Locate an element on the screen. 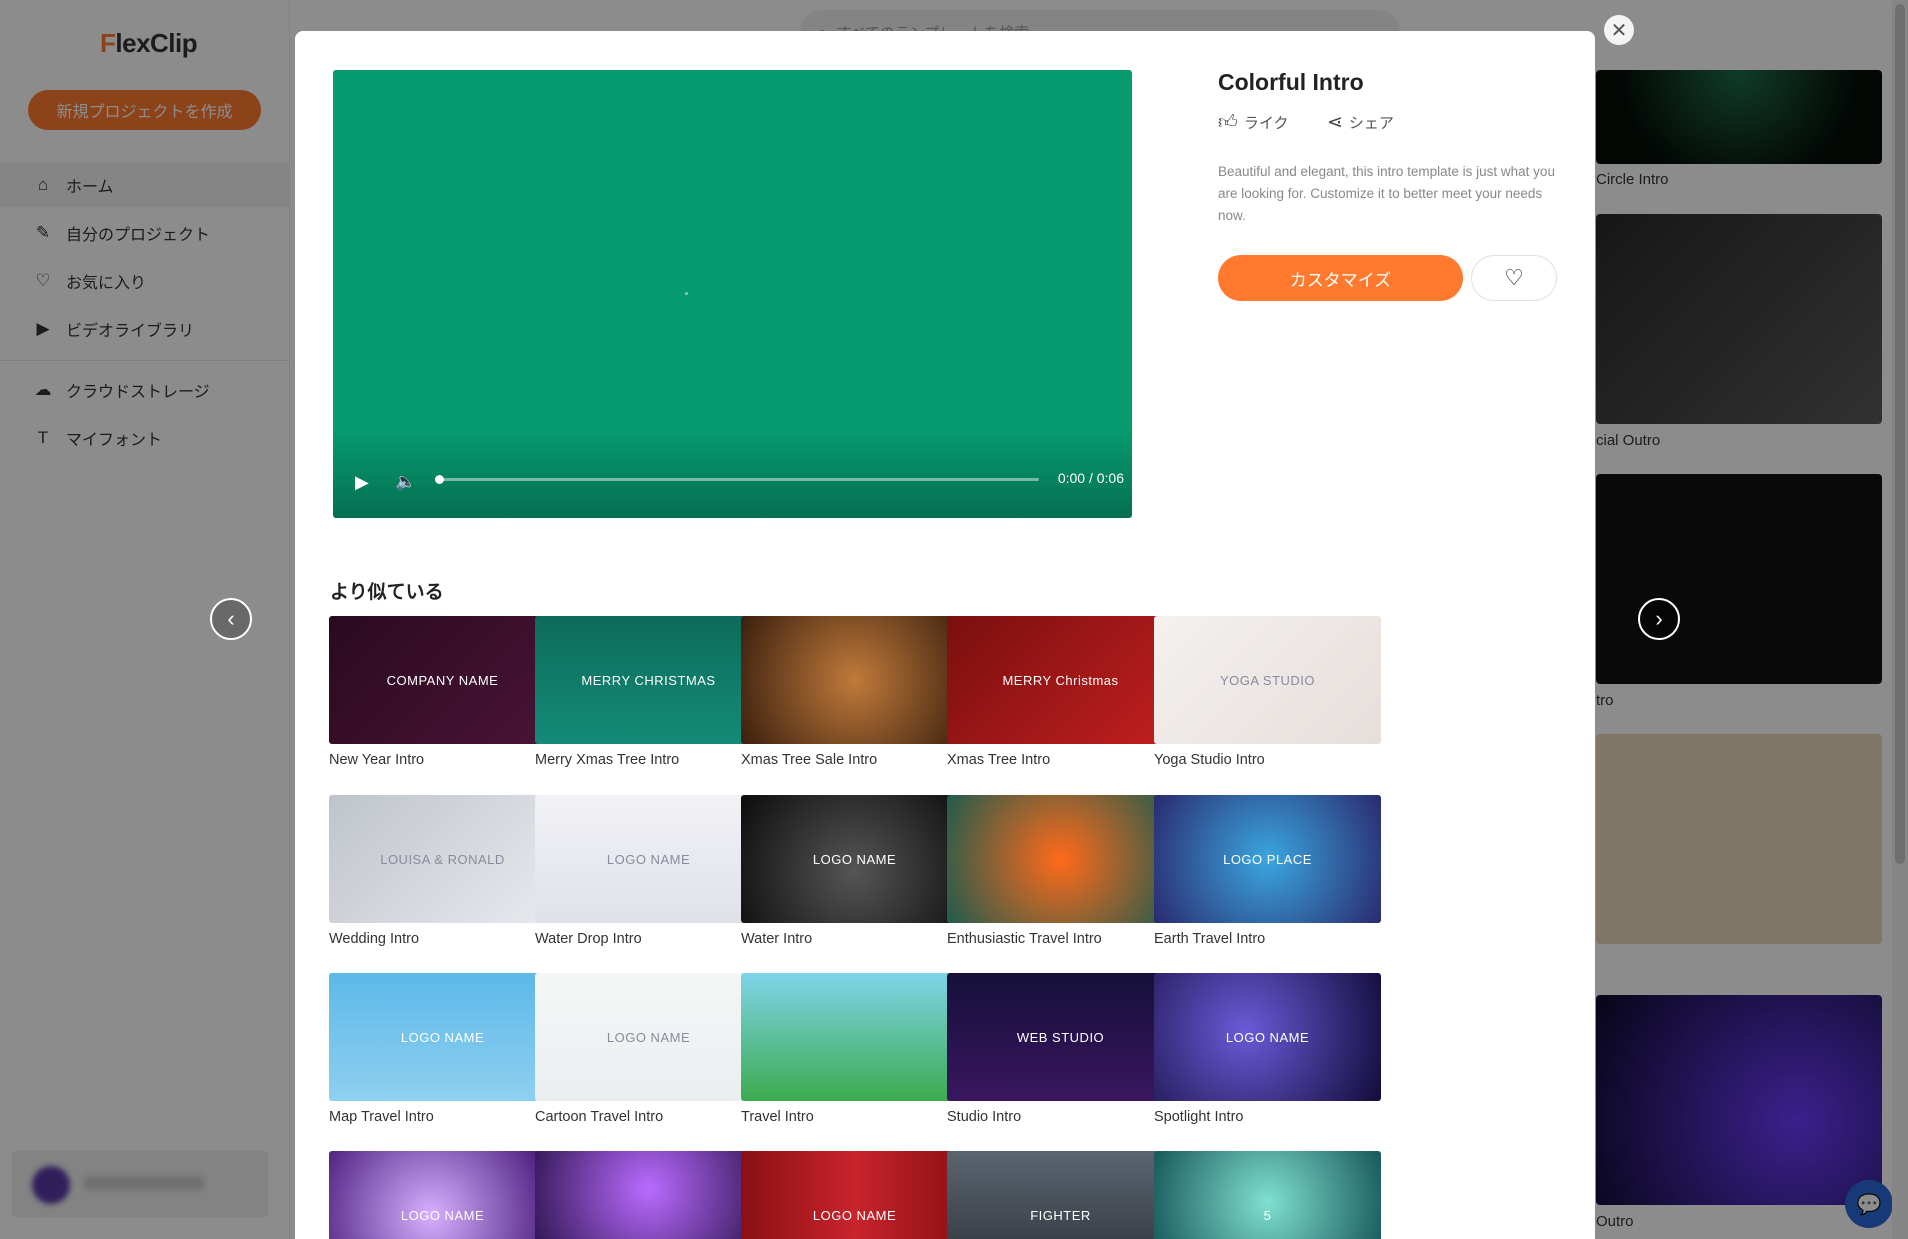 The width and height of the screenshot is (1908, 1239). next-template-arrow-icon: › is located at coordinates (1659, 619).